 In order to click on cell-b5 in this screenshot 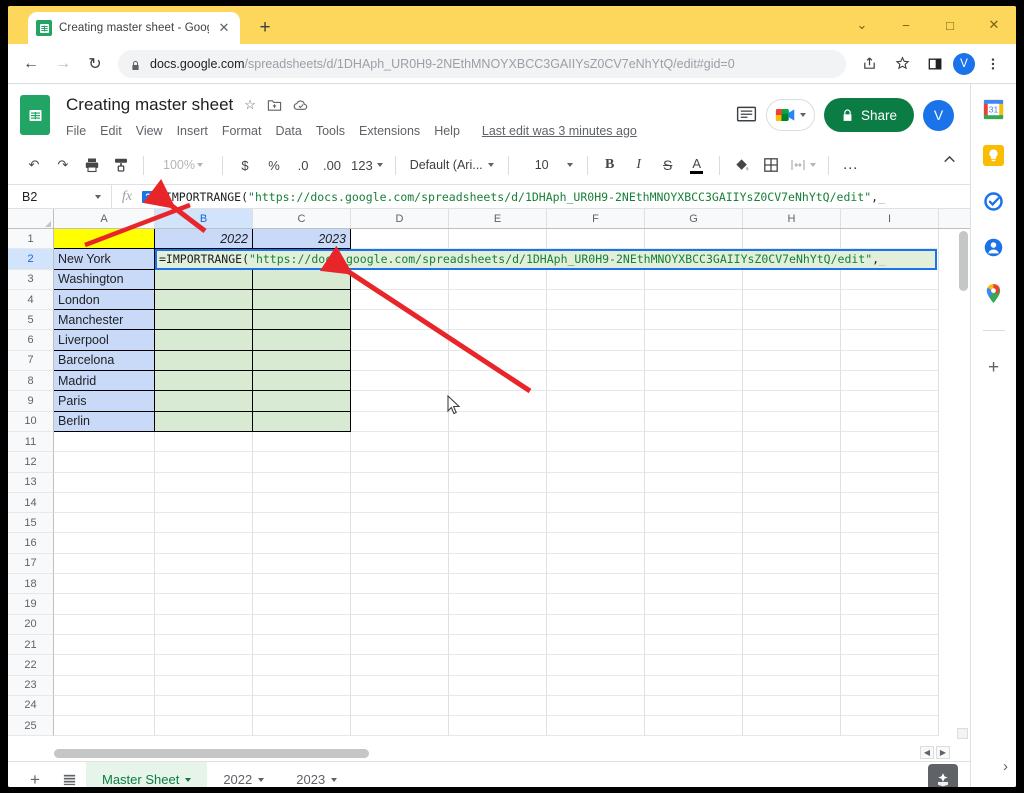, I will do `click(204, 320)`.